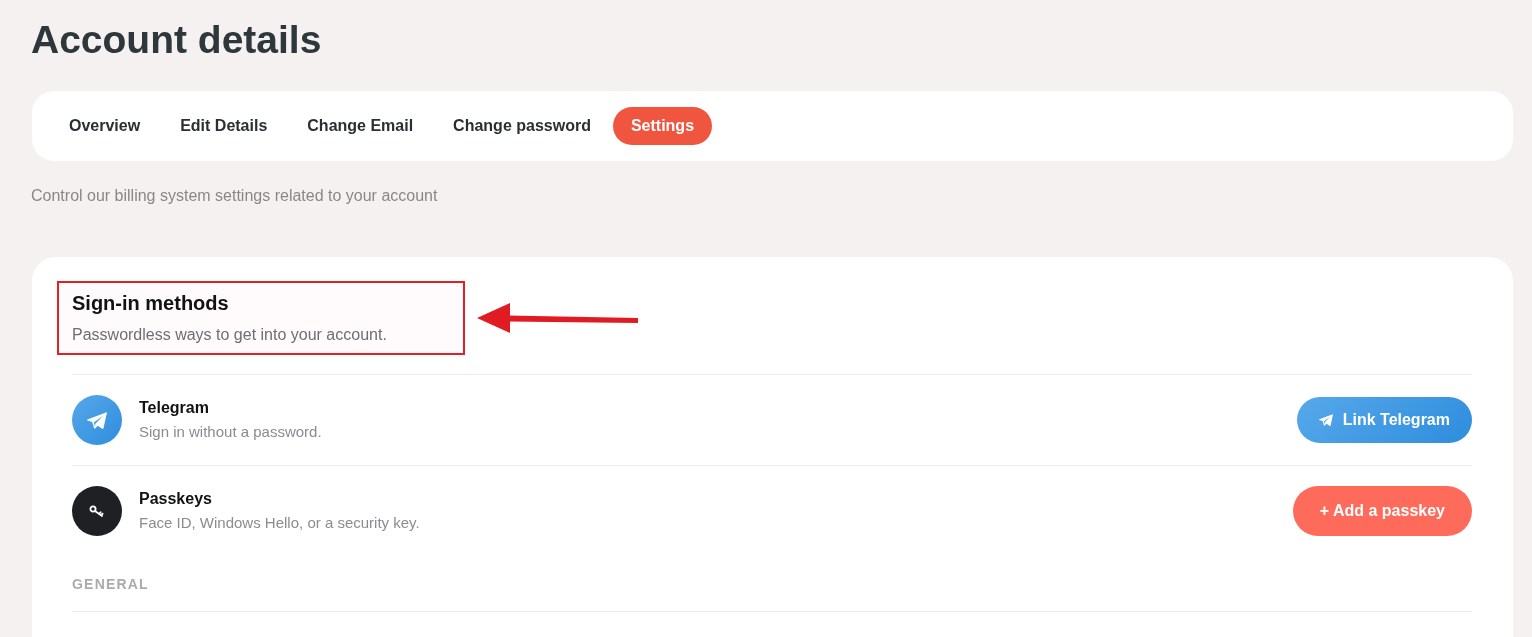 The width and height of the screenshot is (1532, 637). I want to click on tab: Overview, so click(105, 126).